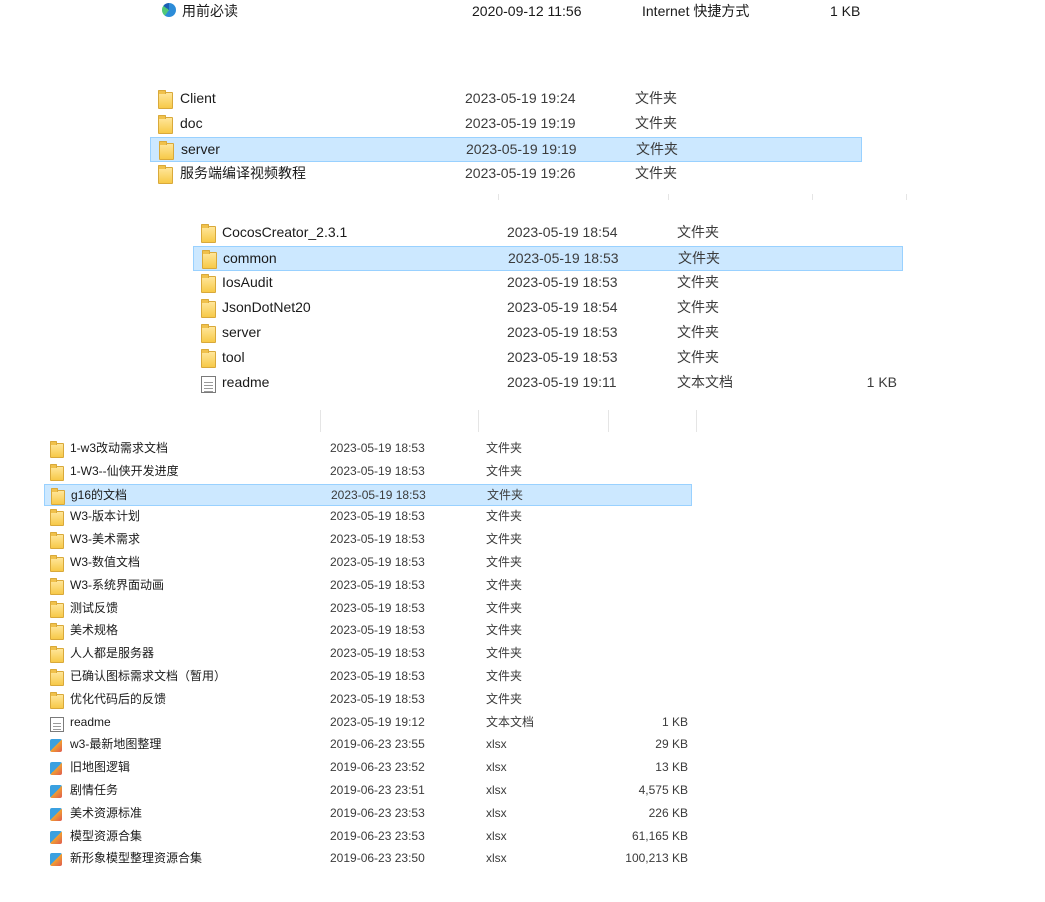 Image resolution: width=1045 pixels, height=902 pixels. What do you see at coordinates (368, 517) in the screenshot?
I see `file-row: W3-版本计划 2023-05-19 18:53 文件夹` at bounding box center [368, 517].